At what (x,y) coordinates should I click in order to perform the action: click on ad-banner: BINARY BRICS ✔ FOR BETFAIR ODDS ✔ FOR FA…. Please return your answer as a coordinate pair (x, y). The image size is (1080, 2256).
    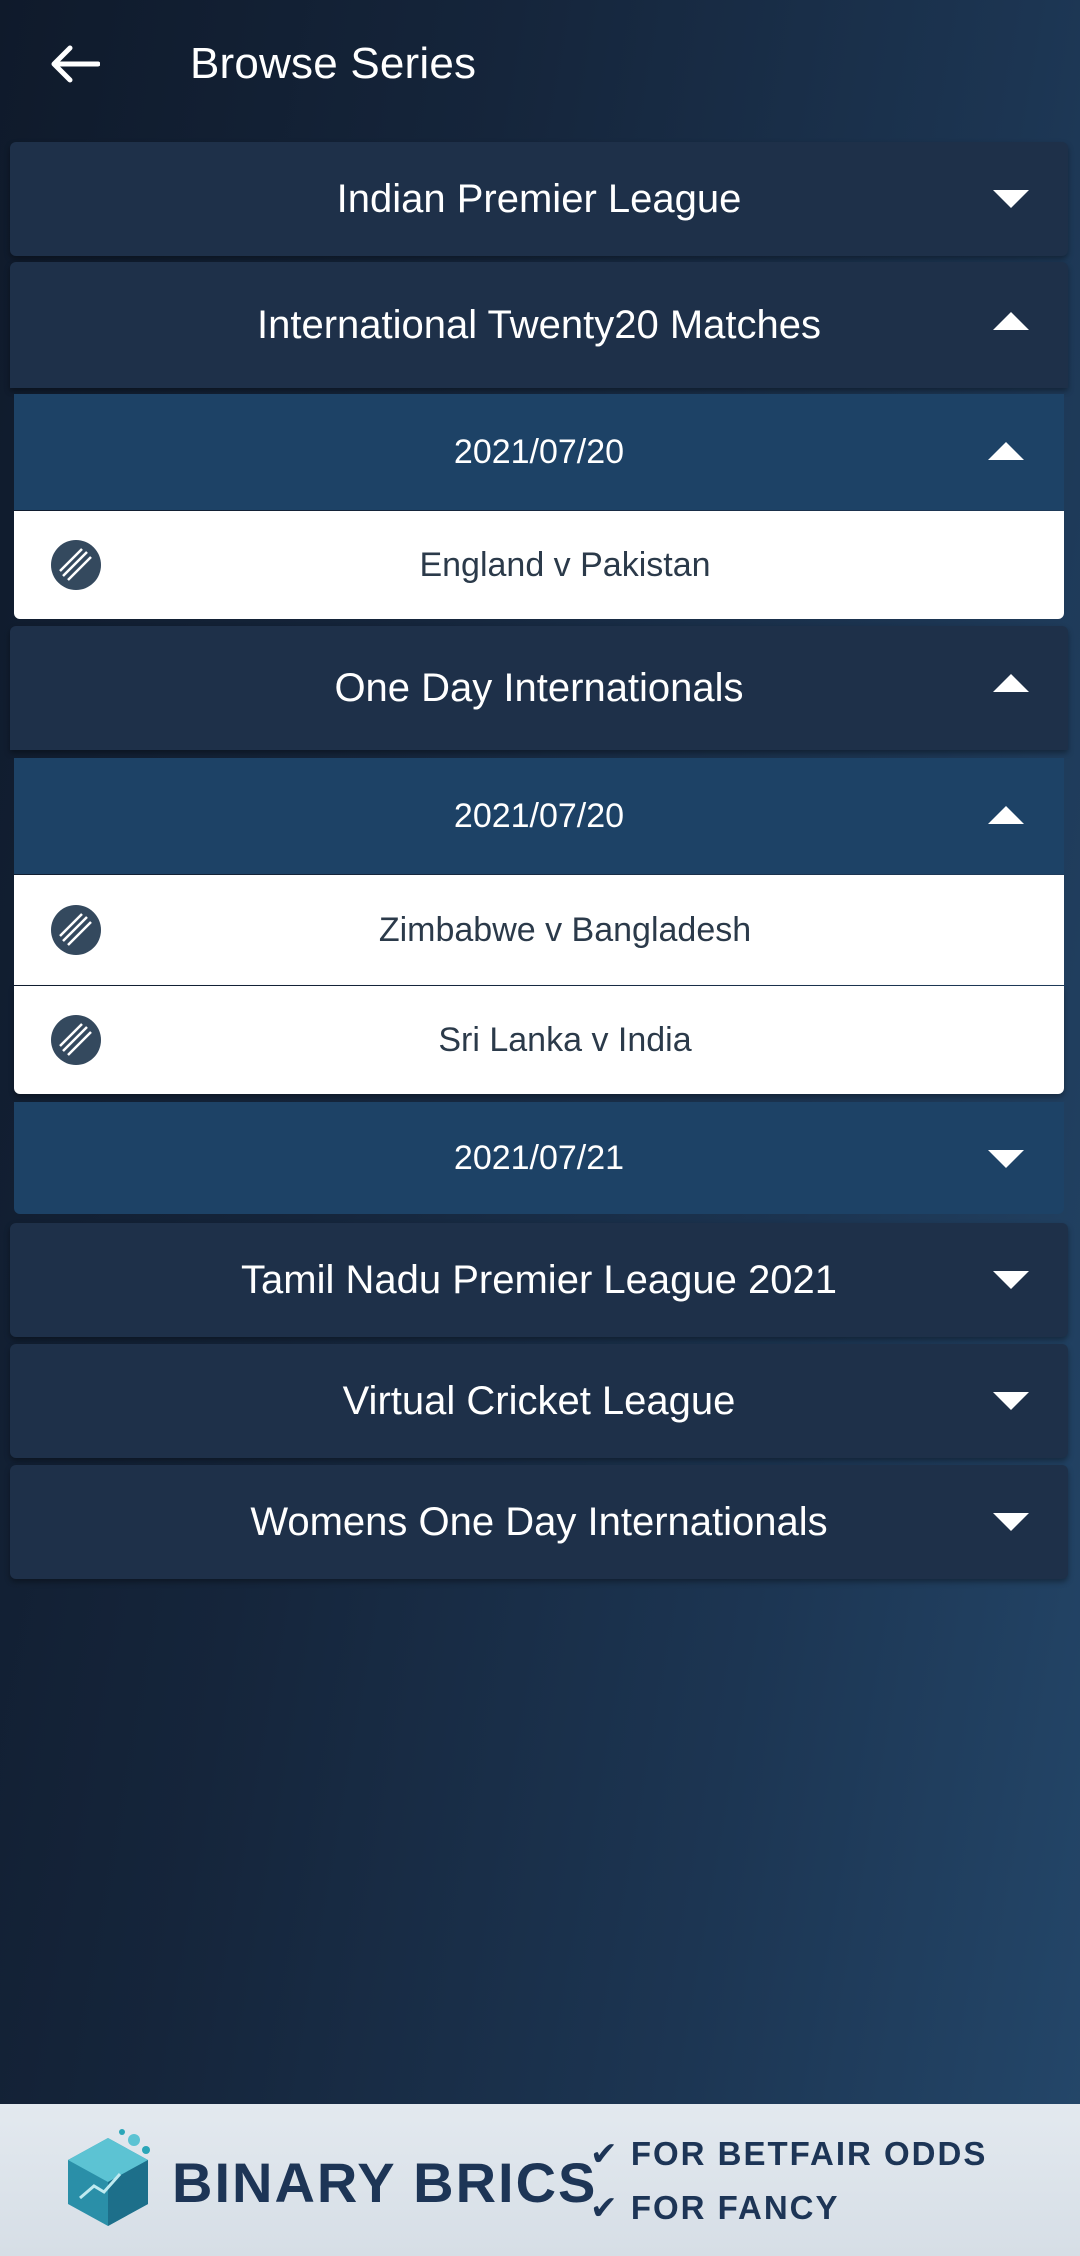
    Looking at the image, I should click on (540, 2180).